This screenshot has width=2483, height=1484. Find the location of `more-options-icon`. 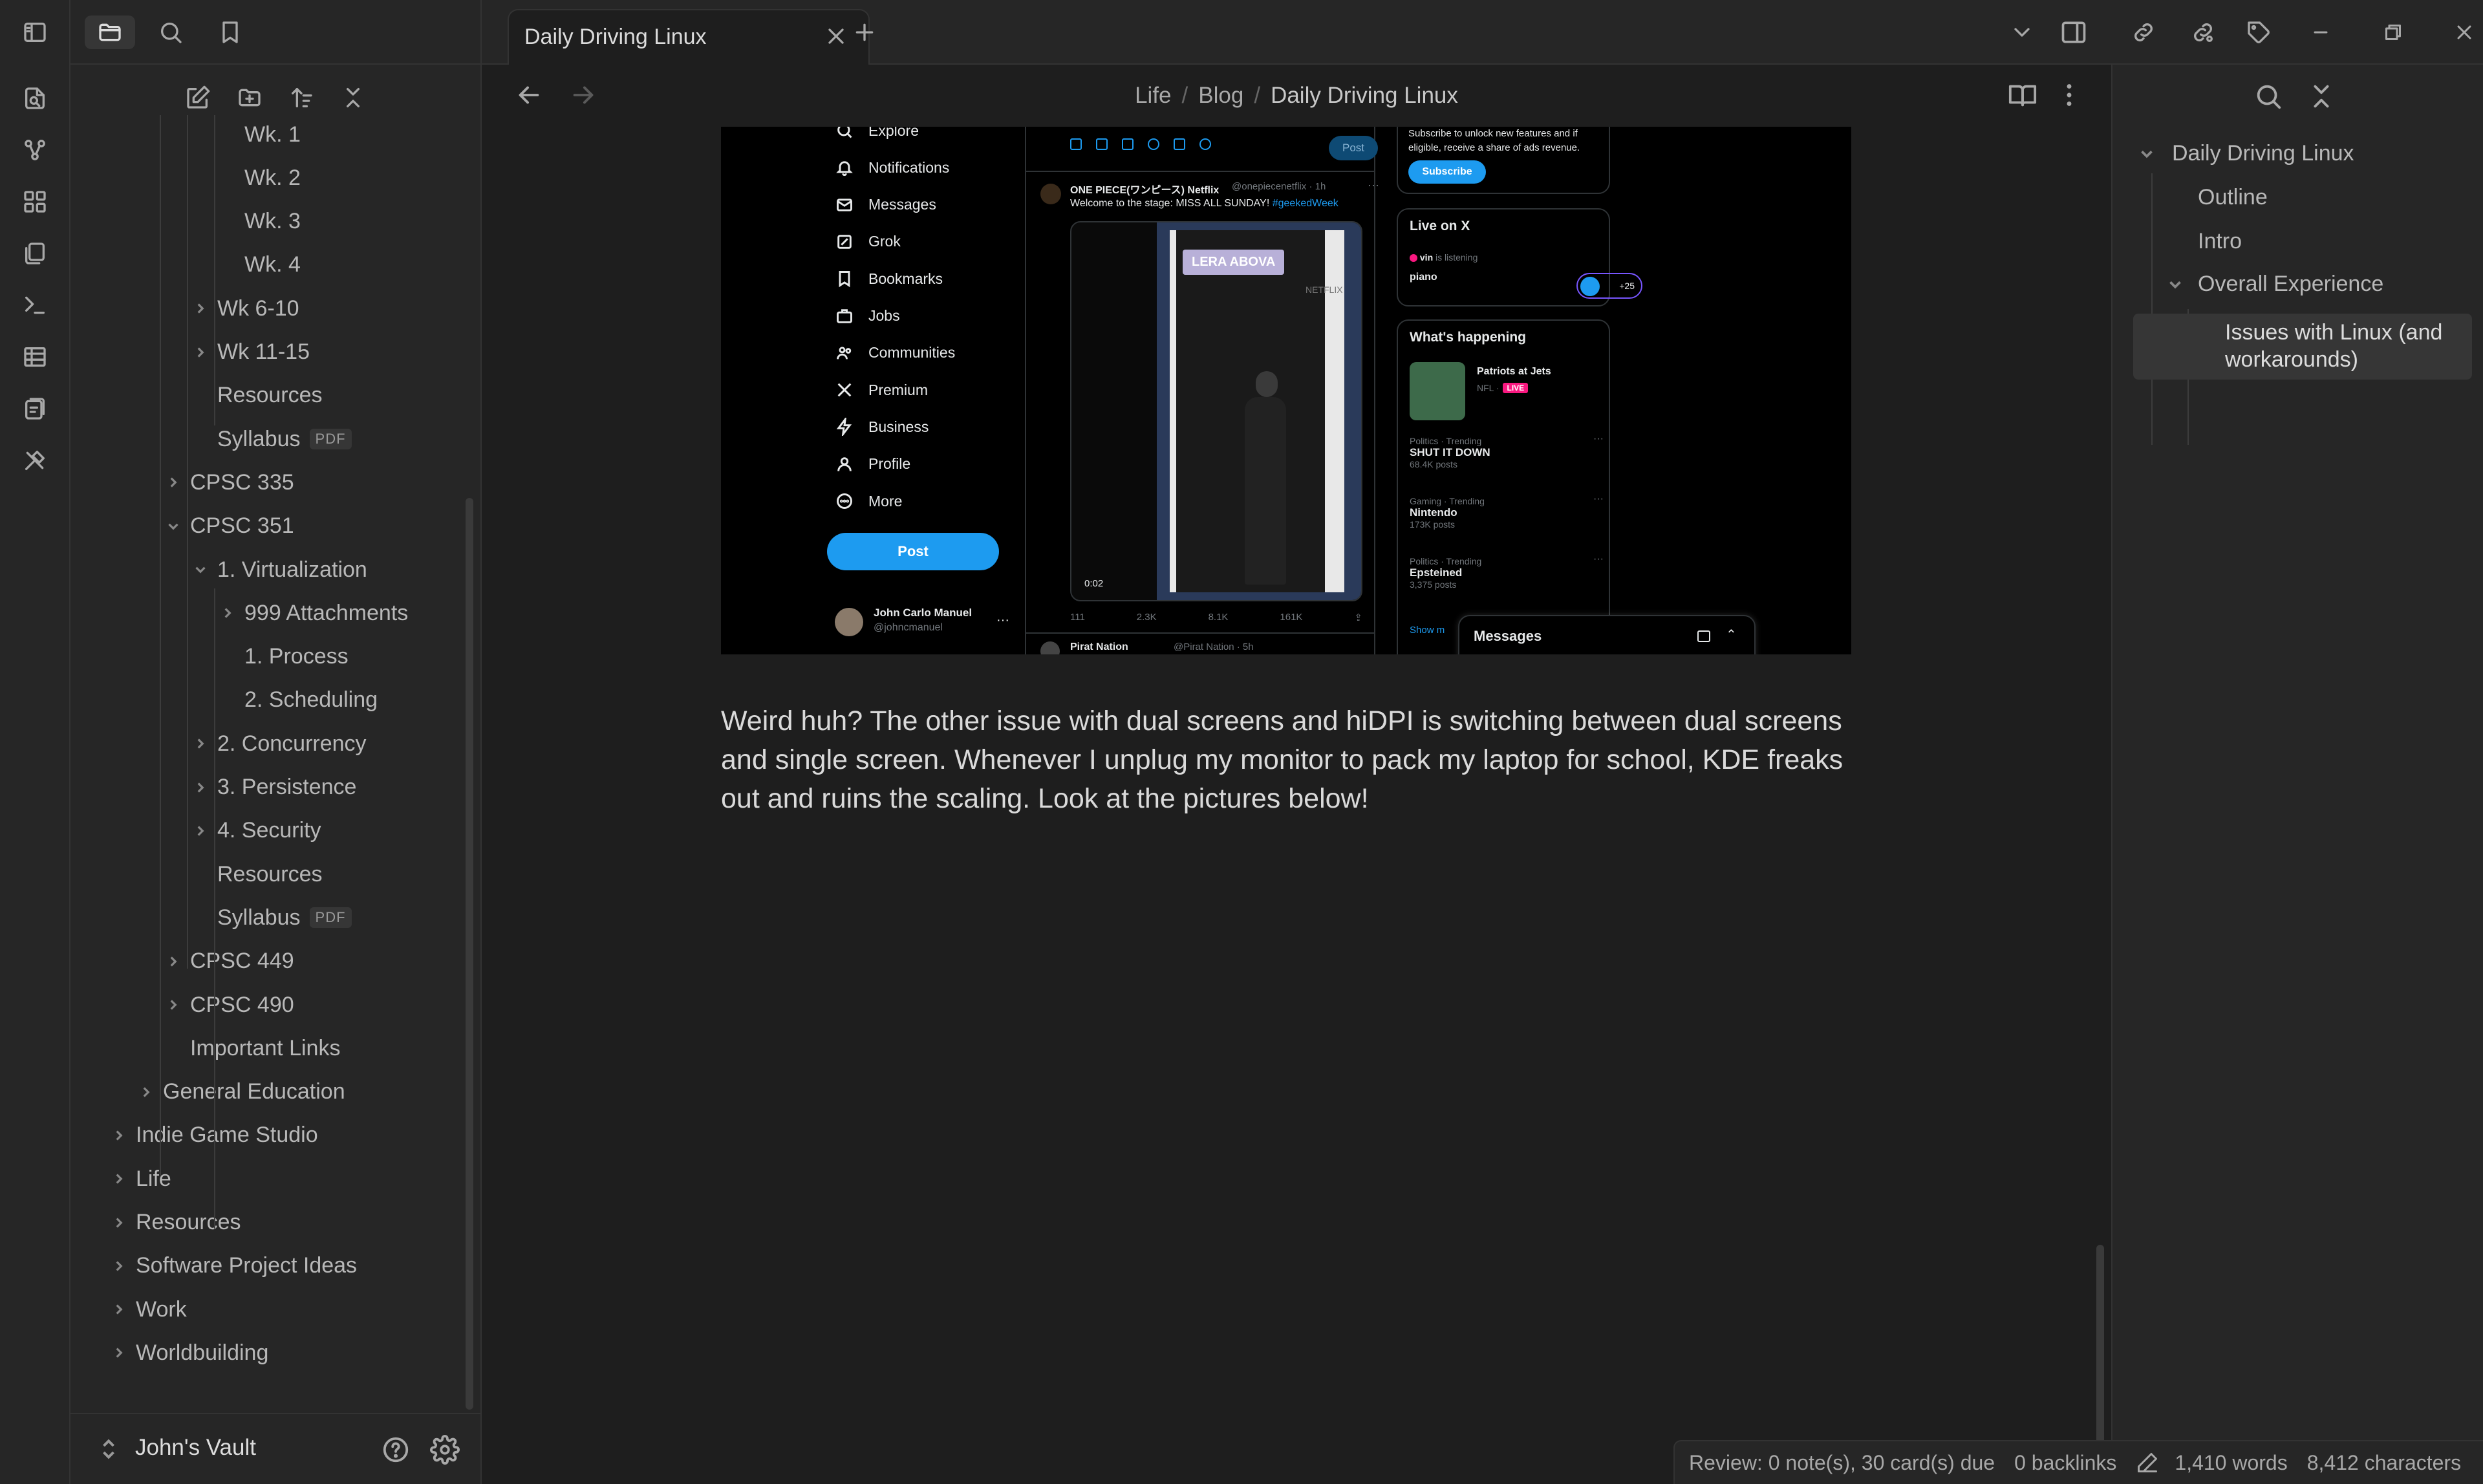

more-options-icon is located at coordinates (2069, 95).